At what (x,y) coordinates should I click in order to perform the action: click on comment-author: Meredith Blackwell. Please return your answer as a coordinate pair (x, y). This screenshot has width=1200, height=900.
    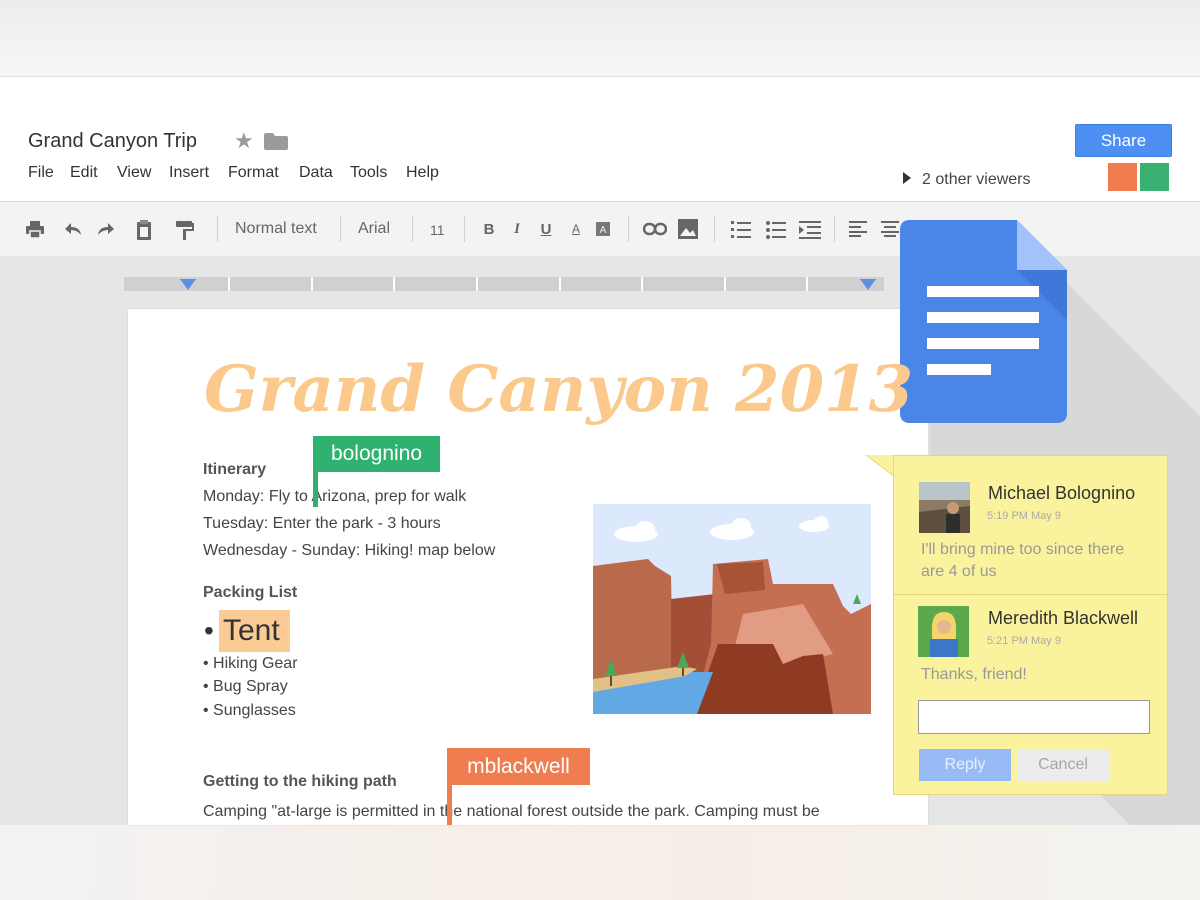
    Looking at the image, I should click on (1063, 618).